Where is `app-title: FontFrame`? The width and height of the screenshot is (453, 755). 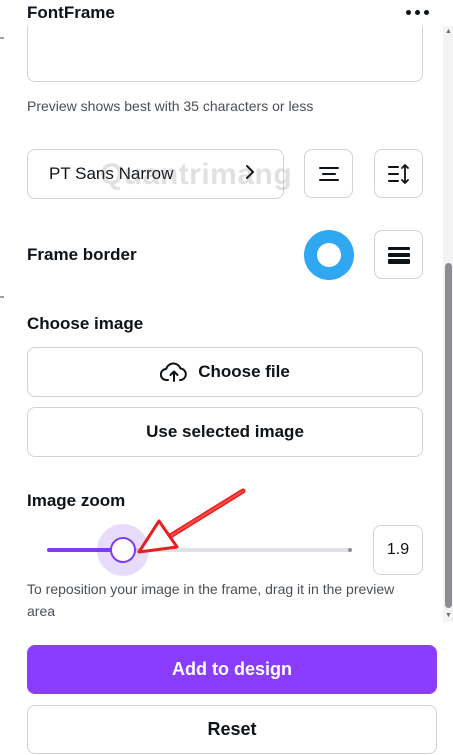 app-title: FontFrame is located at coordinates (71, 12).